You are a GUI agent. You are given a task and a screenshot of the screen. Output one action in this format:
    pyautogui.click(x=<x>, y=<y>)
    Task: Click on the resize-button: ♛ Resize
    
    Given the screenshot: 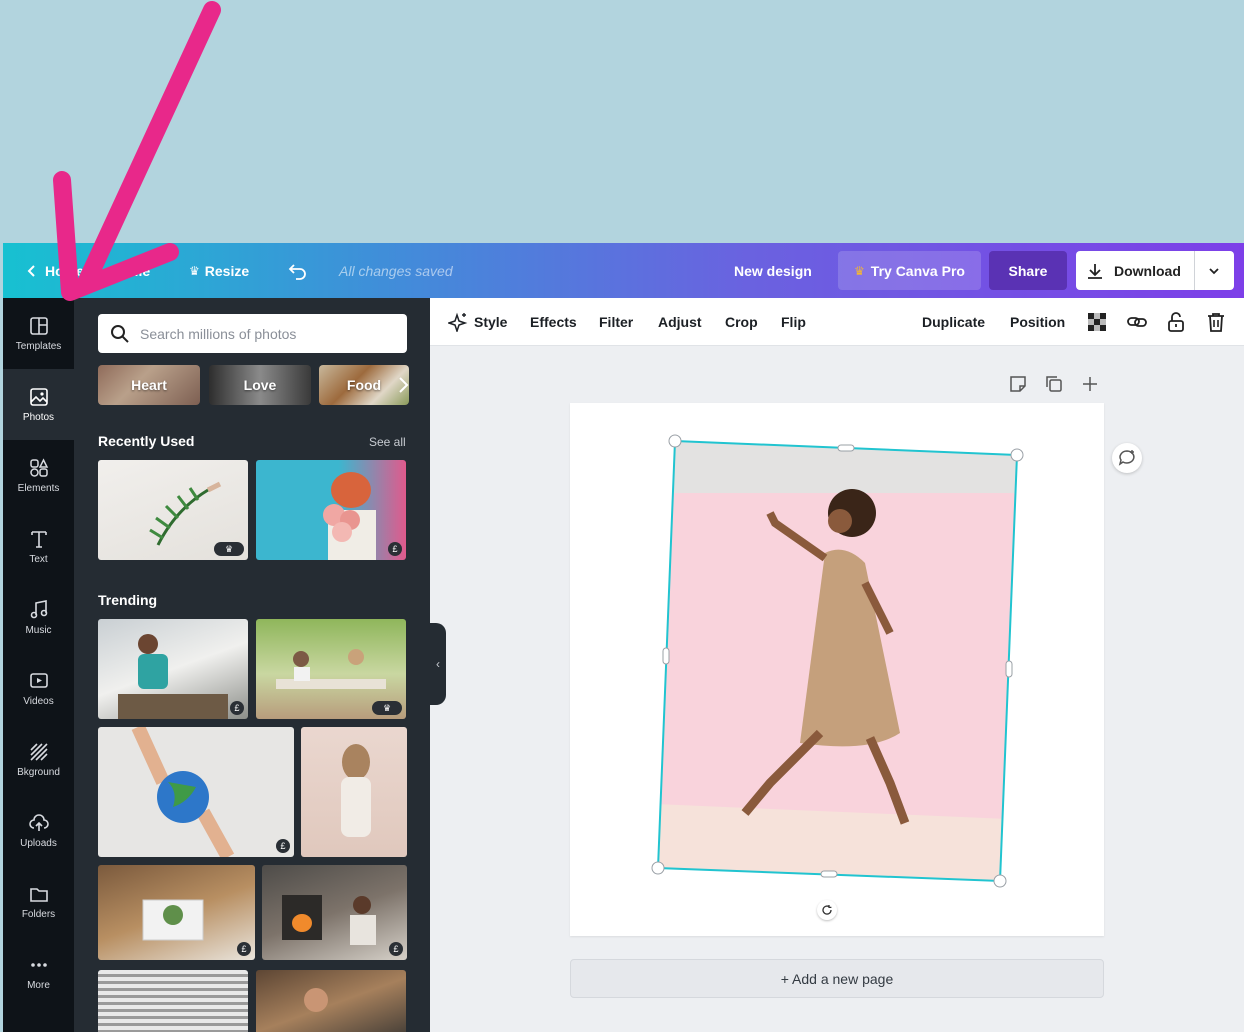 What is the action you would take?
    pyautogui.click(x=219, y=270)
    